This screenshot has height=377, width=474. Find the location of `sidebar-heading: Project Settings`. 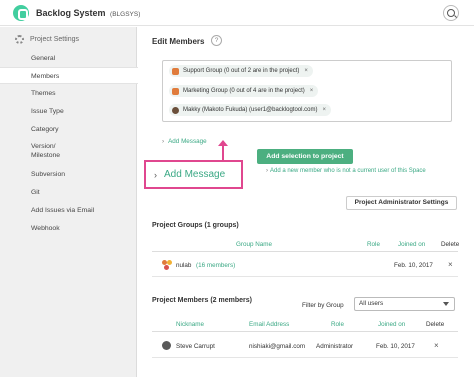

sidebar-heading: Project Settings is located at coordinates (47, 39).